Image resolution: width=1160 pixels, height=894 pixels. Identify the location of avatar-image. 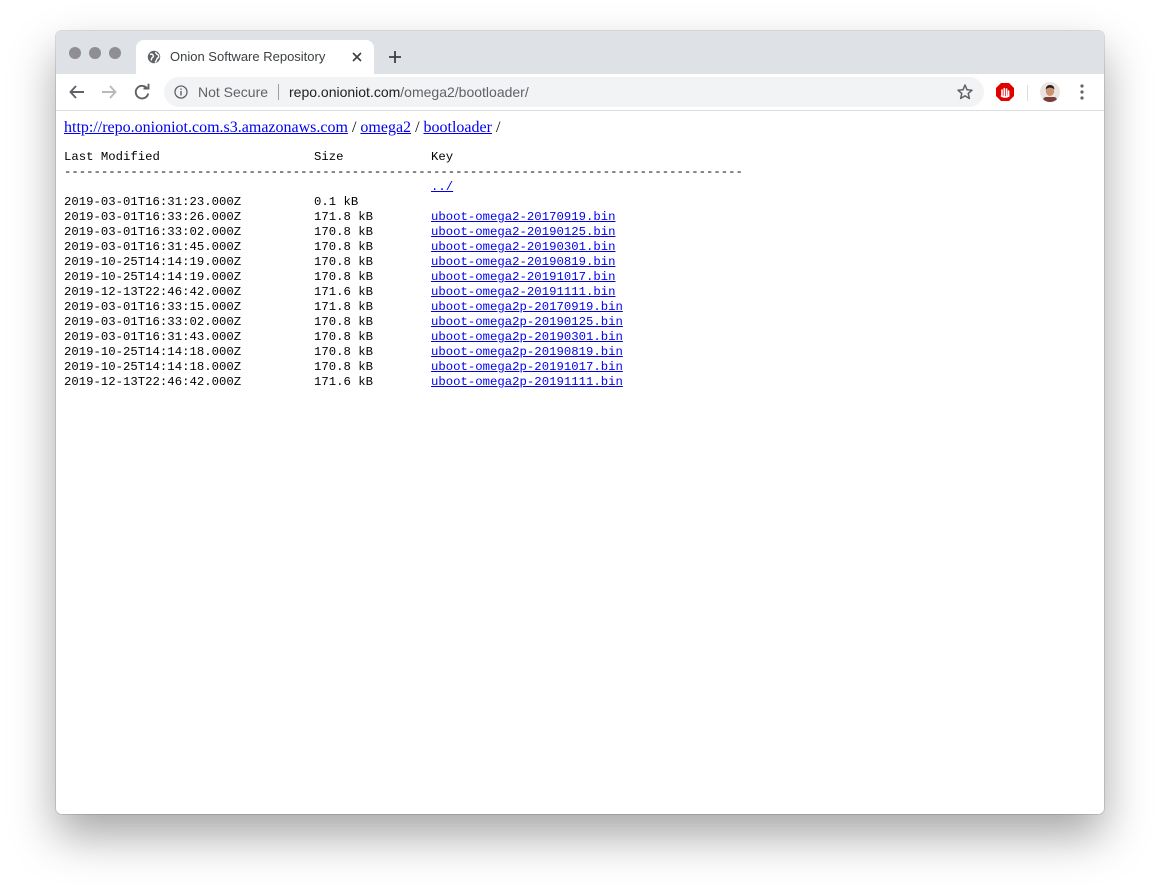
(1050, 92).